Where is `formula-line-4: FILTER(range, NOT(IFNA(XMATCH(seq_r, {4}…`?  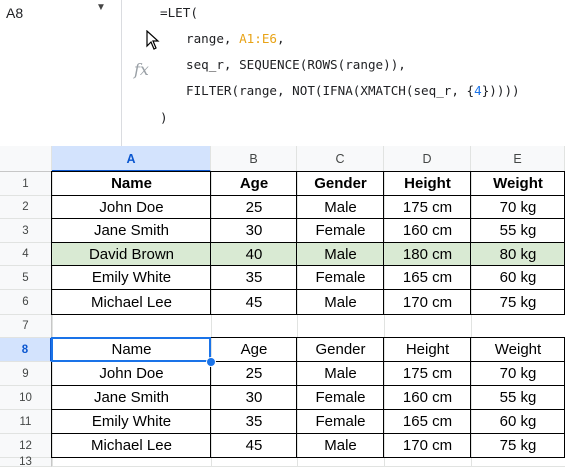 formula-line-4: FILTER(range, NOT(IFNA(XMATCH(seq_r, {4}… is located at coordinates (353, 90).